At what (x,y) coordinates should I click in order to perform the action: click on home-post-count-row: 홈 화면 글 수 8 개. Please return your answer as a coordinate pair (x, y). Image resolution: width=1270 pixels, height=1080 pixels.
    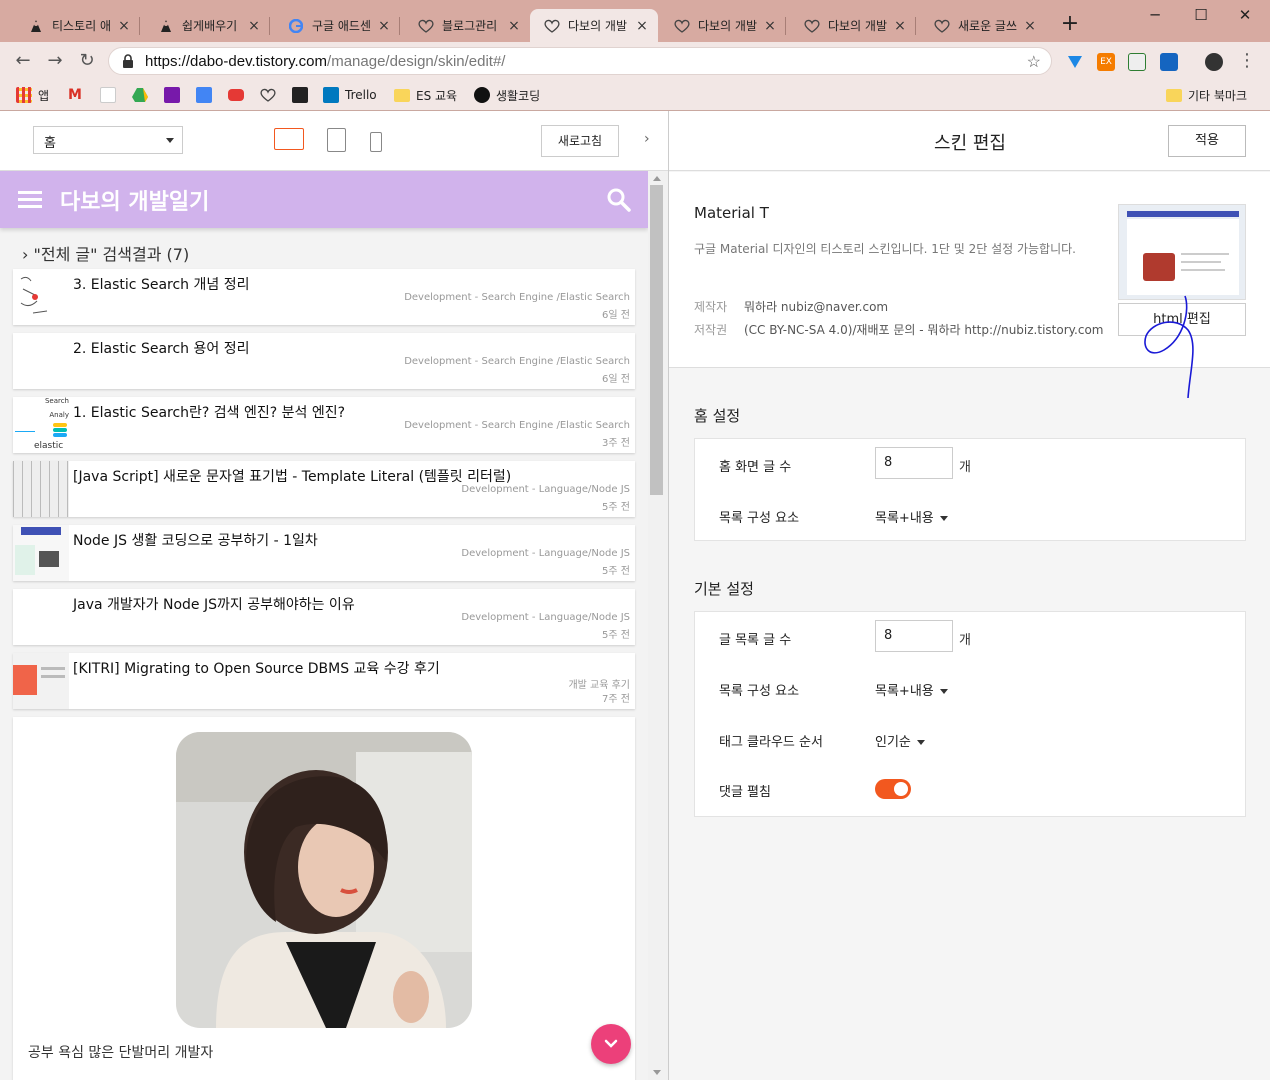
    Looking at the image, I should click on (971, 464).